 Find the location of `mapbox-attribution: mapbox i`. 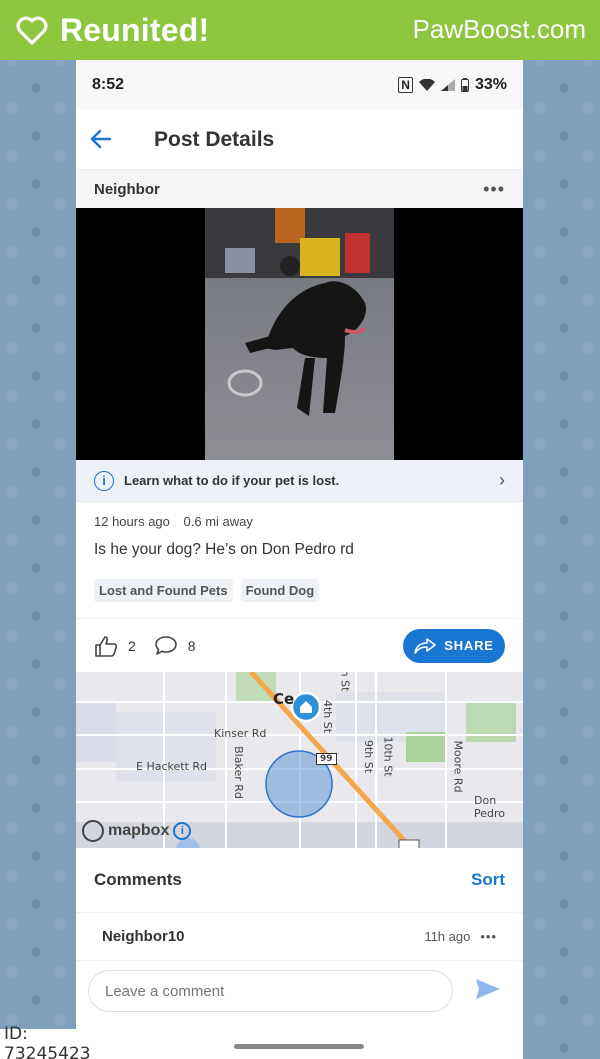

mapbox-attribution: mapbox i is located at coordinates (137, 831).